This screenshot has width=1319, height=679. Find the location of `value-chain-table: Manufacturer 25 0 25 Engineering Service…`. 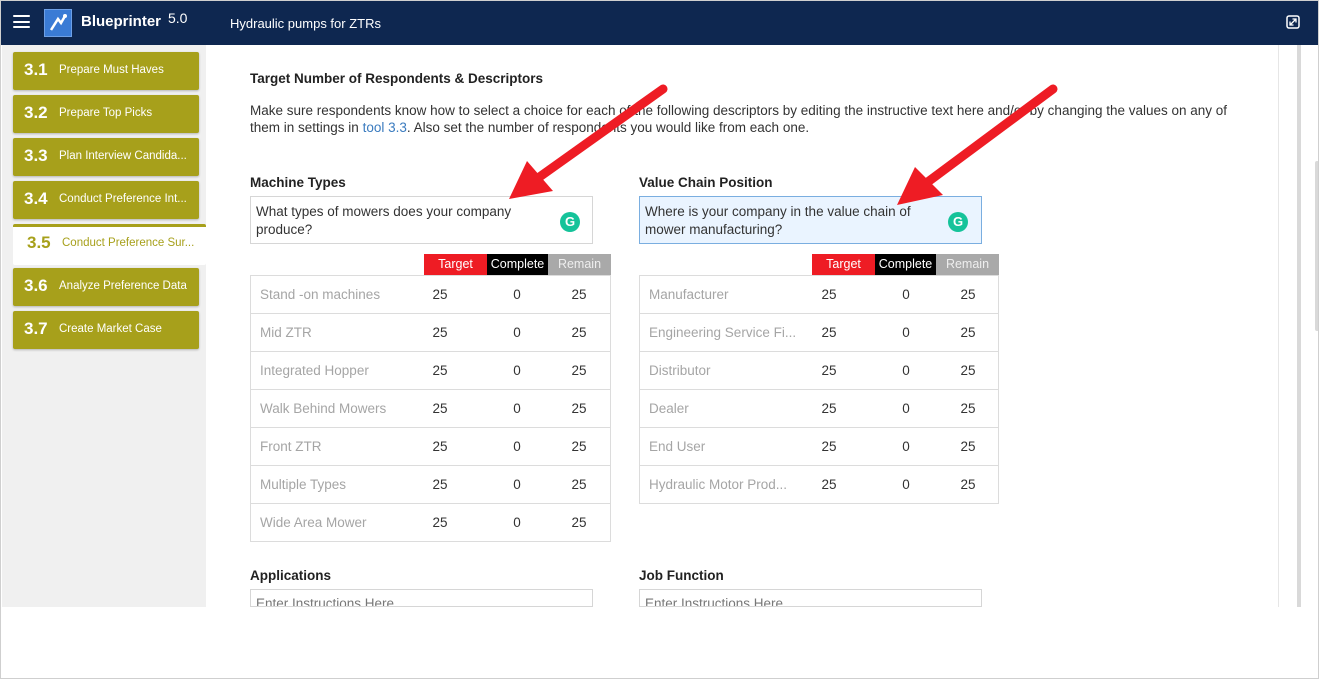

value-chain-table: Manufacturer 25 0 25 Engineering Service… is located at coordinates (819, 389).